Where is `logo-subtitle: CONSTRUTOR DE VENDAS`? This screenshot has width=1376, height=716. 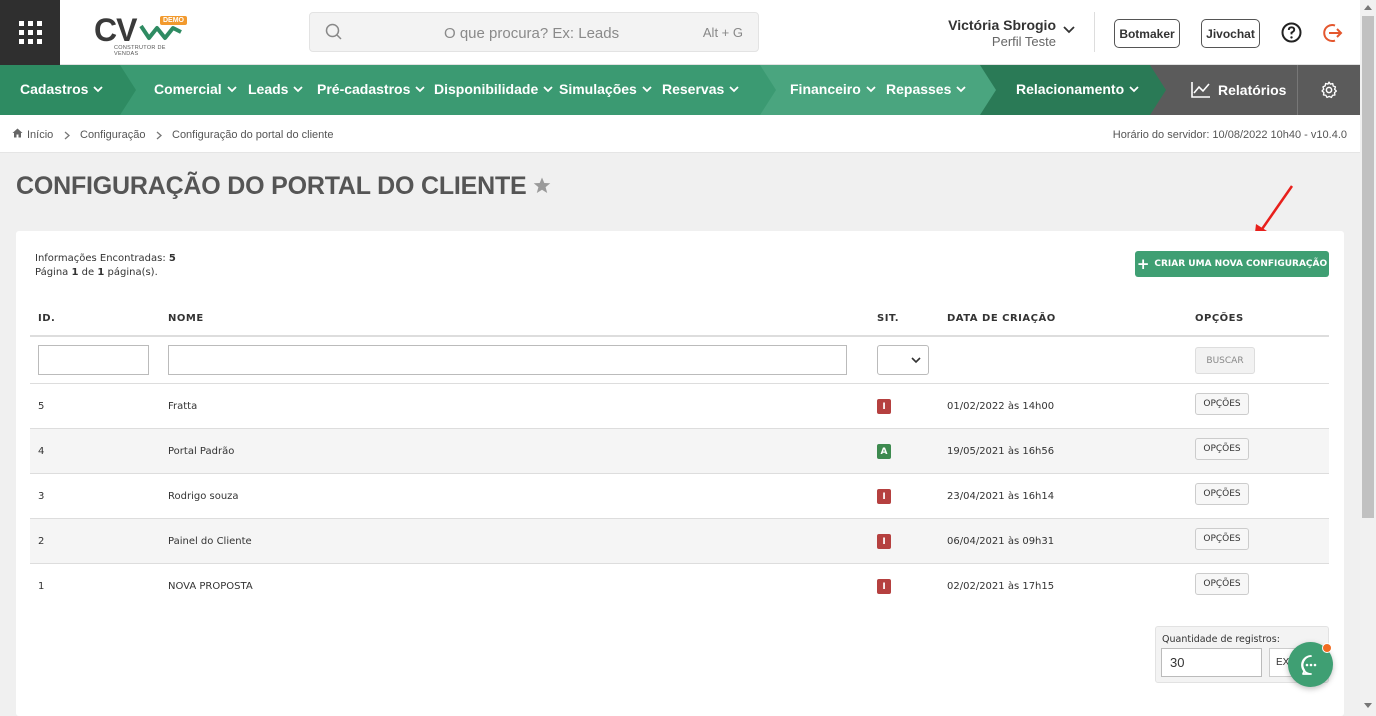
logo-subtitle: CONSTRUTOR DE VENDAS is located at coordinates (140, 51).